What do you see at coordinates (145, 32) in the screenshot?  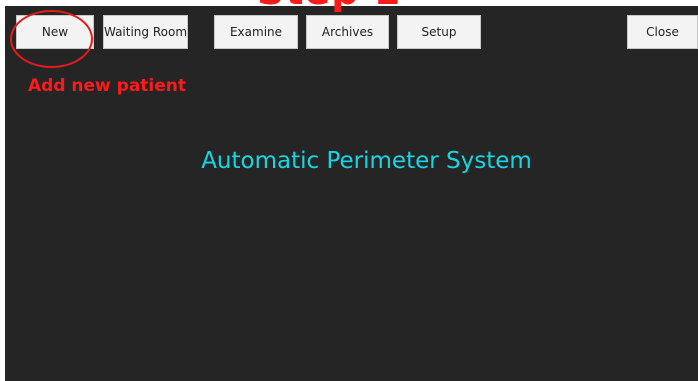 I see `waiting-room-button: Waiting Room` at bounding box center [145, 32].